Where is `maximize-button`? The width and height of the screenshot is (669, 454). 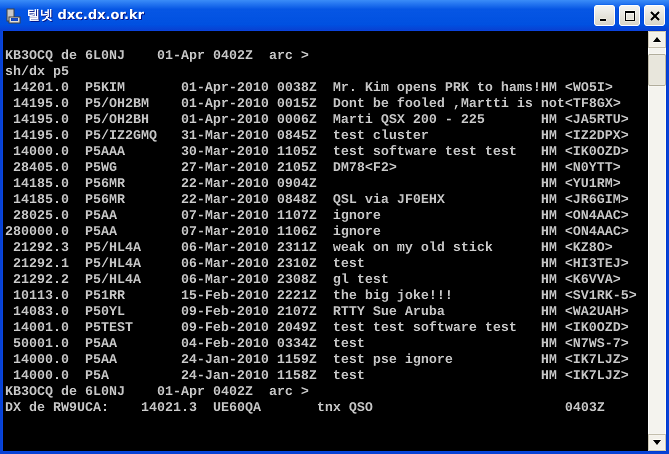
maximize-button is located at coordinates (629, 15).